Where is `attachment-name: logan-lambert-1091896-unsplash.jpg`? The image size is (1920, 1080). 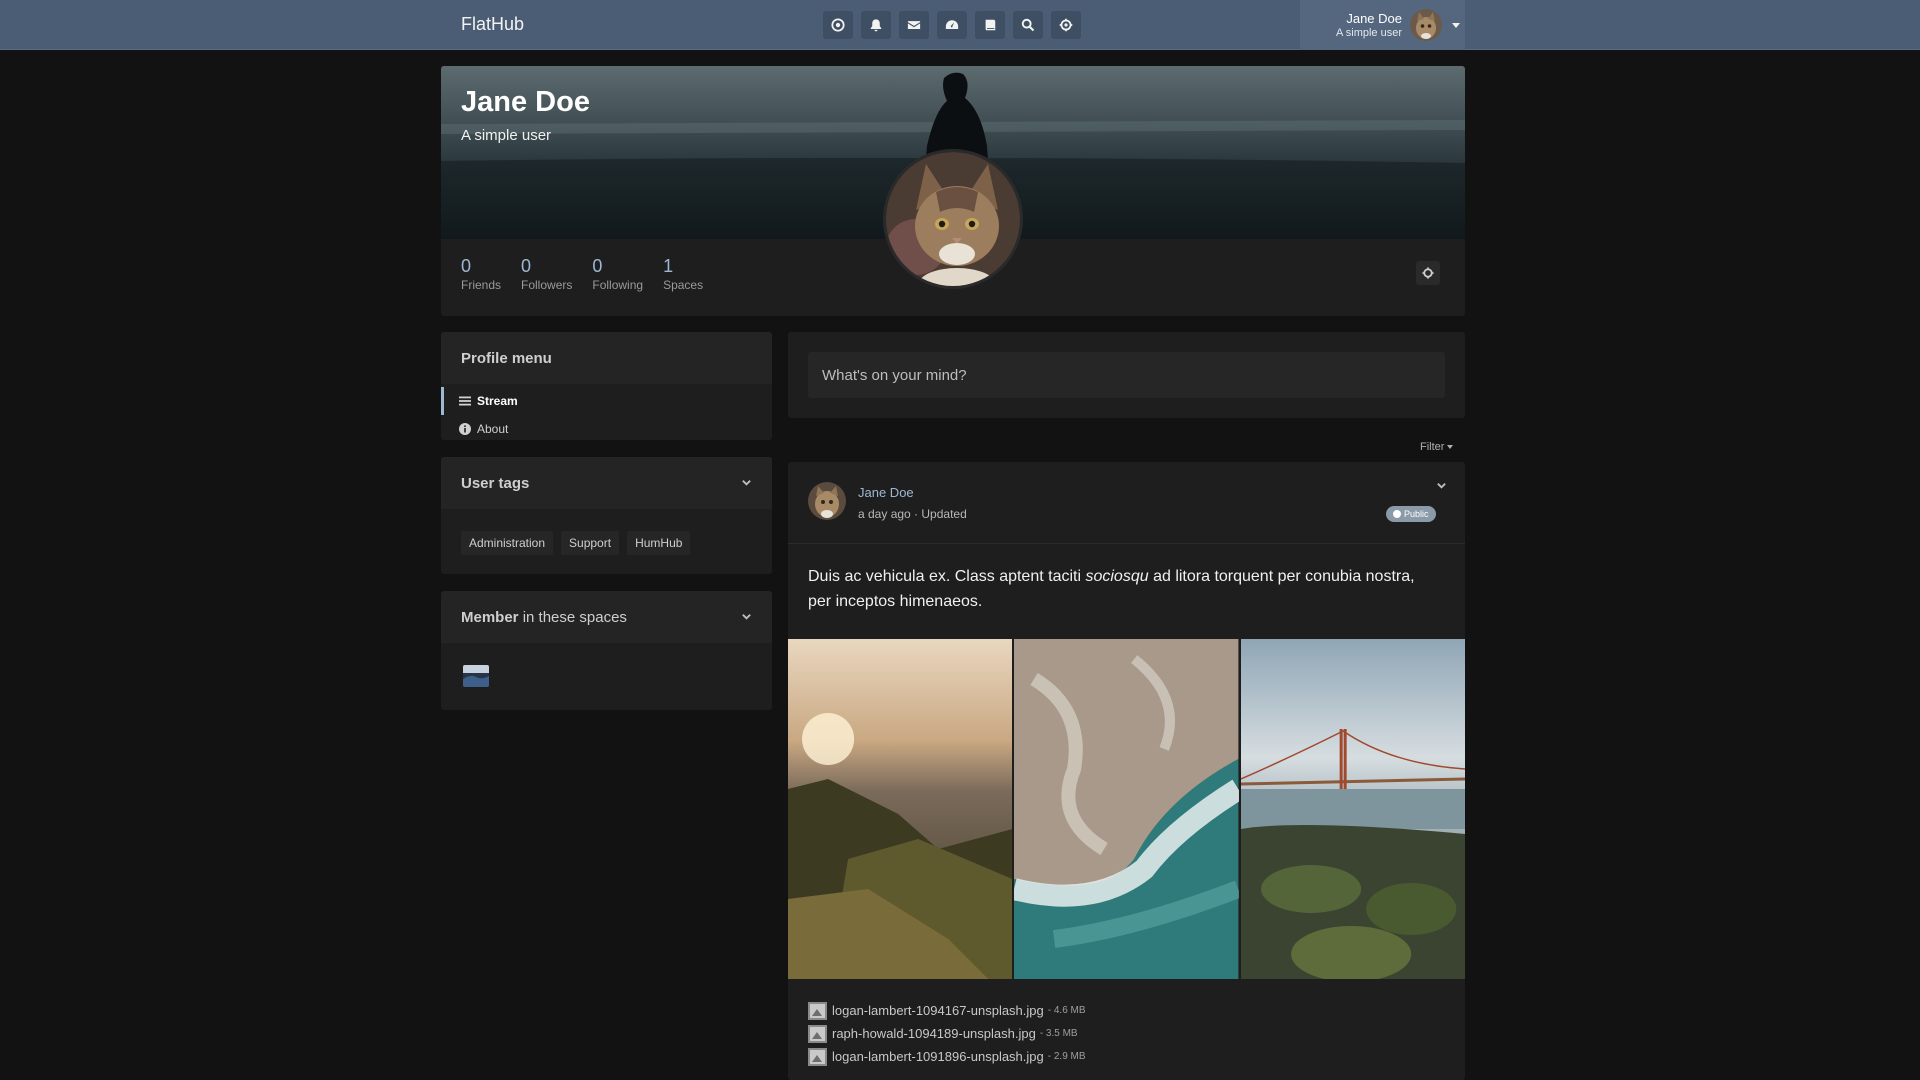 attachment-name: logan-lambert-1091896-unsplash.jpg is located at coordinates (938, 1056).